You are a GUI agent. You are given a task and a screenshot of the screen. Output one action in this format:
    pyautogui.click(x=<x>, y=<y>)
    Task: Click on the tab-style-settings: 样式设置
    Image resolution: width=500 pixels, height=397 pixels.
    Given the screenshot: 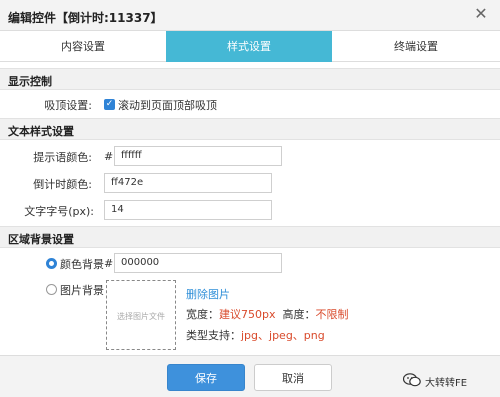 What is the action you would take?
    pyautogui.click(x=249, y=46)
    